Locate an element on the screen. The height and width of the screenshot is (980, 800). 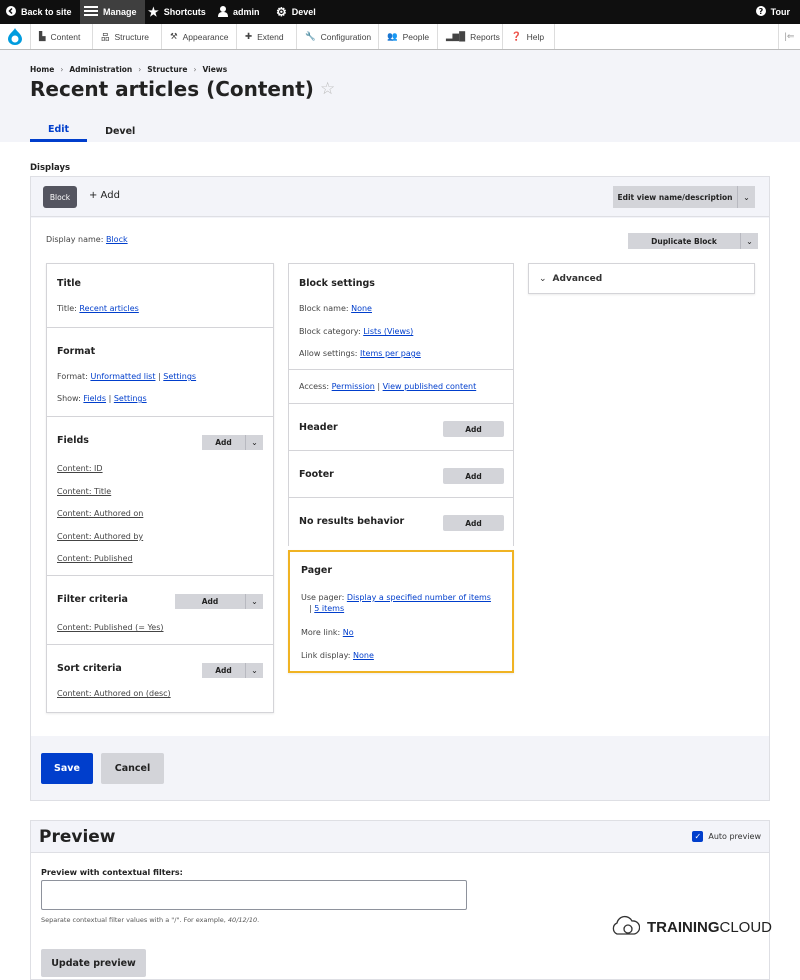
tray-item-people: 👥 People is located at coordinates (403, 36).